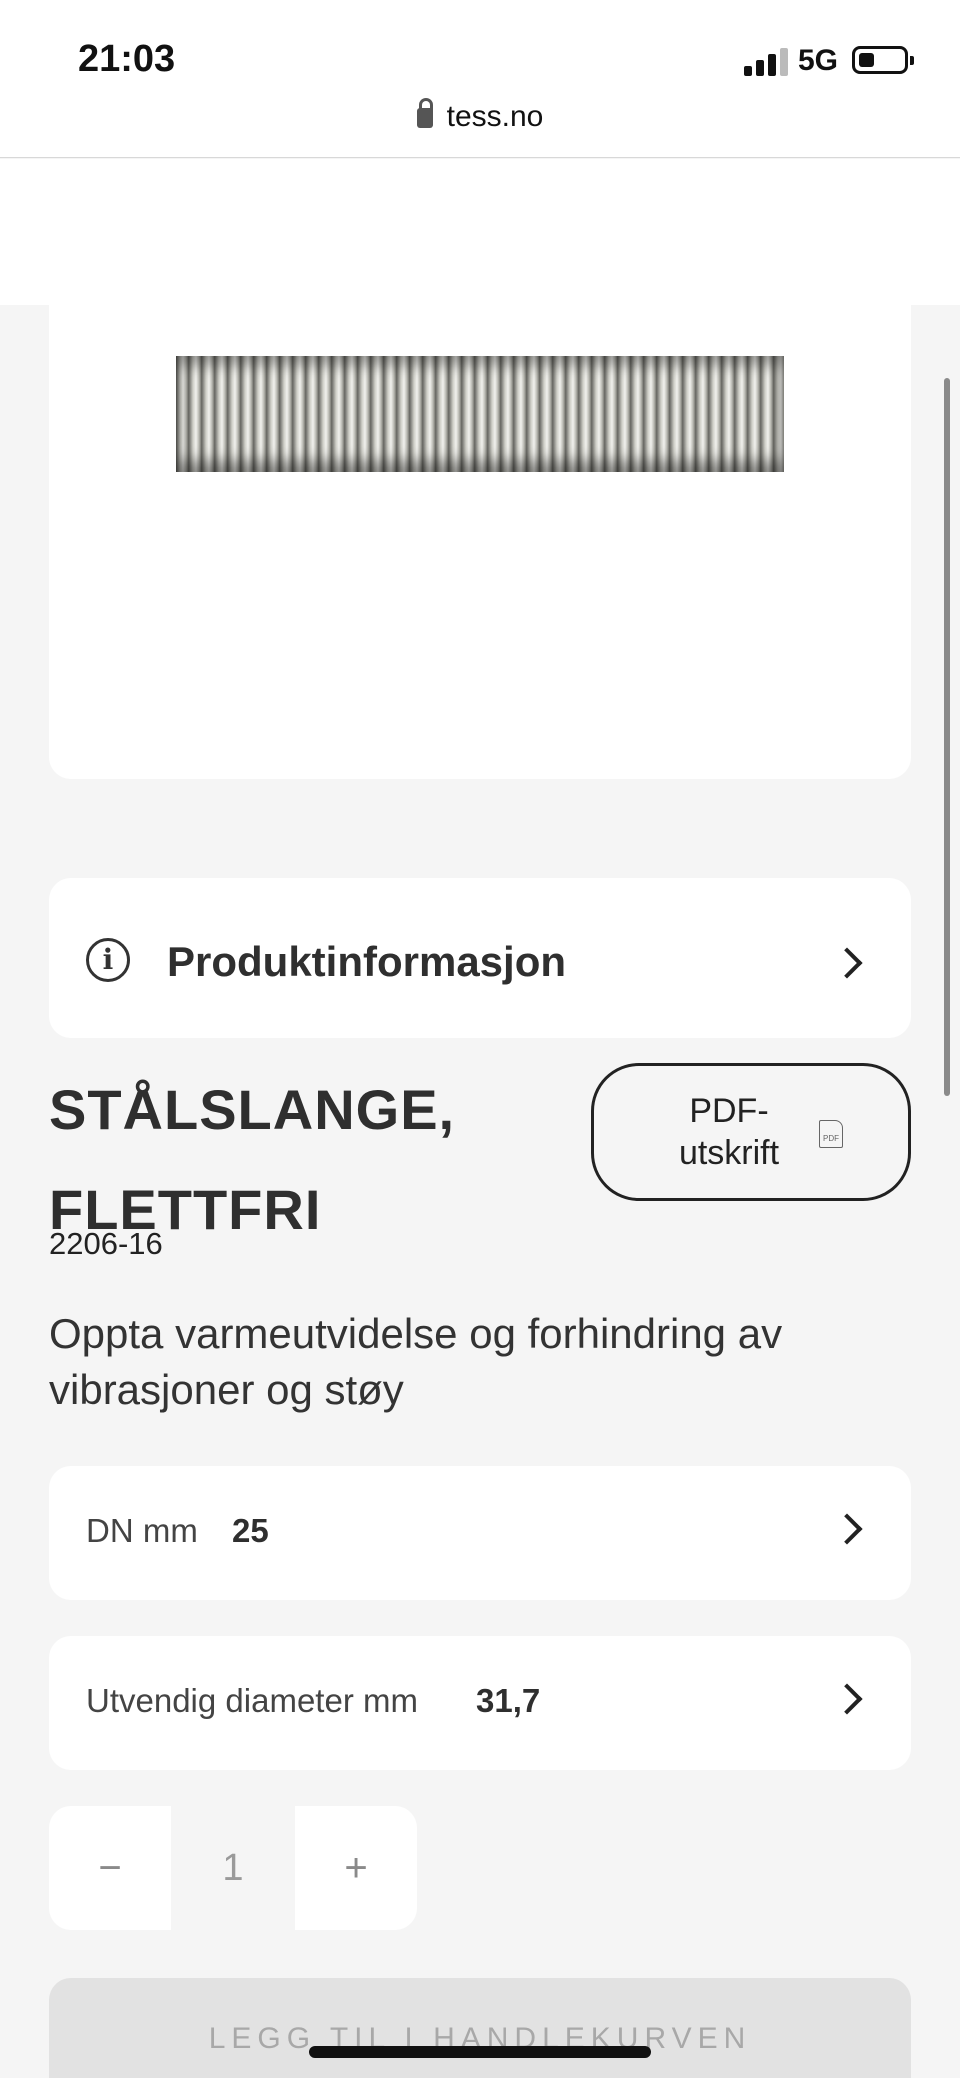  What do you see at coordinates (480, 2052) in the screenshot?
I see `home-indicator` at bounding box center [480, 2052].